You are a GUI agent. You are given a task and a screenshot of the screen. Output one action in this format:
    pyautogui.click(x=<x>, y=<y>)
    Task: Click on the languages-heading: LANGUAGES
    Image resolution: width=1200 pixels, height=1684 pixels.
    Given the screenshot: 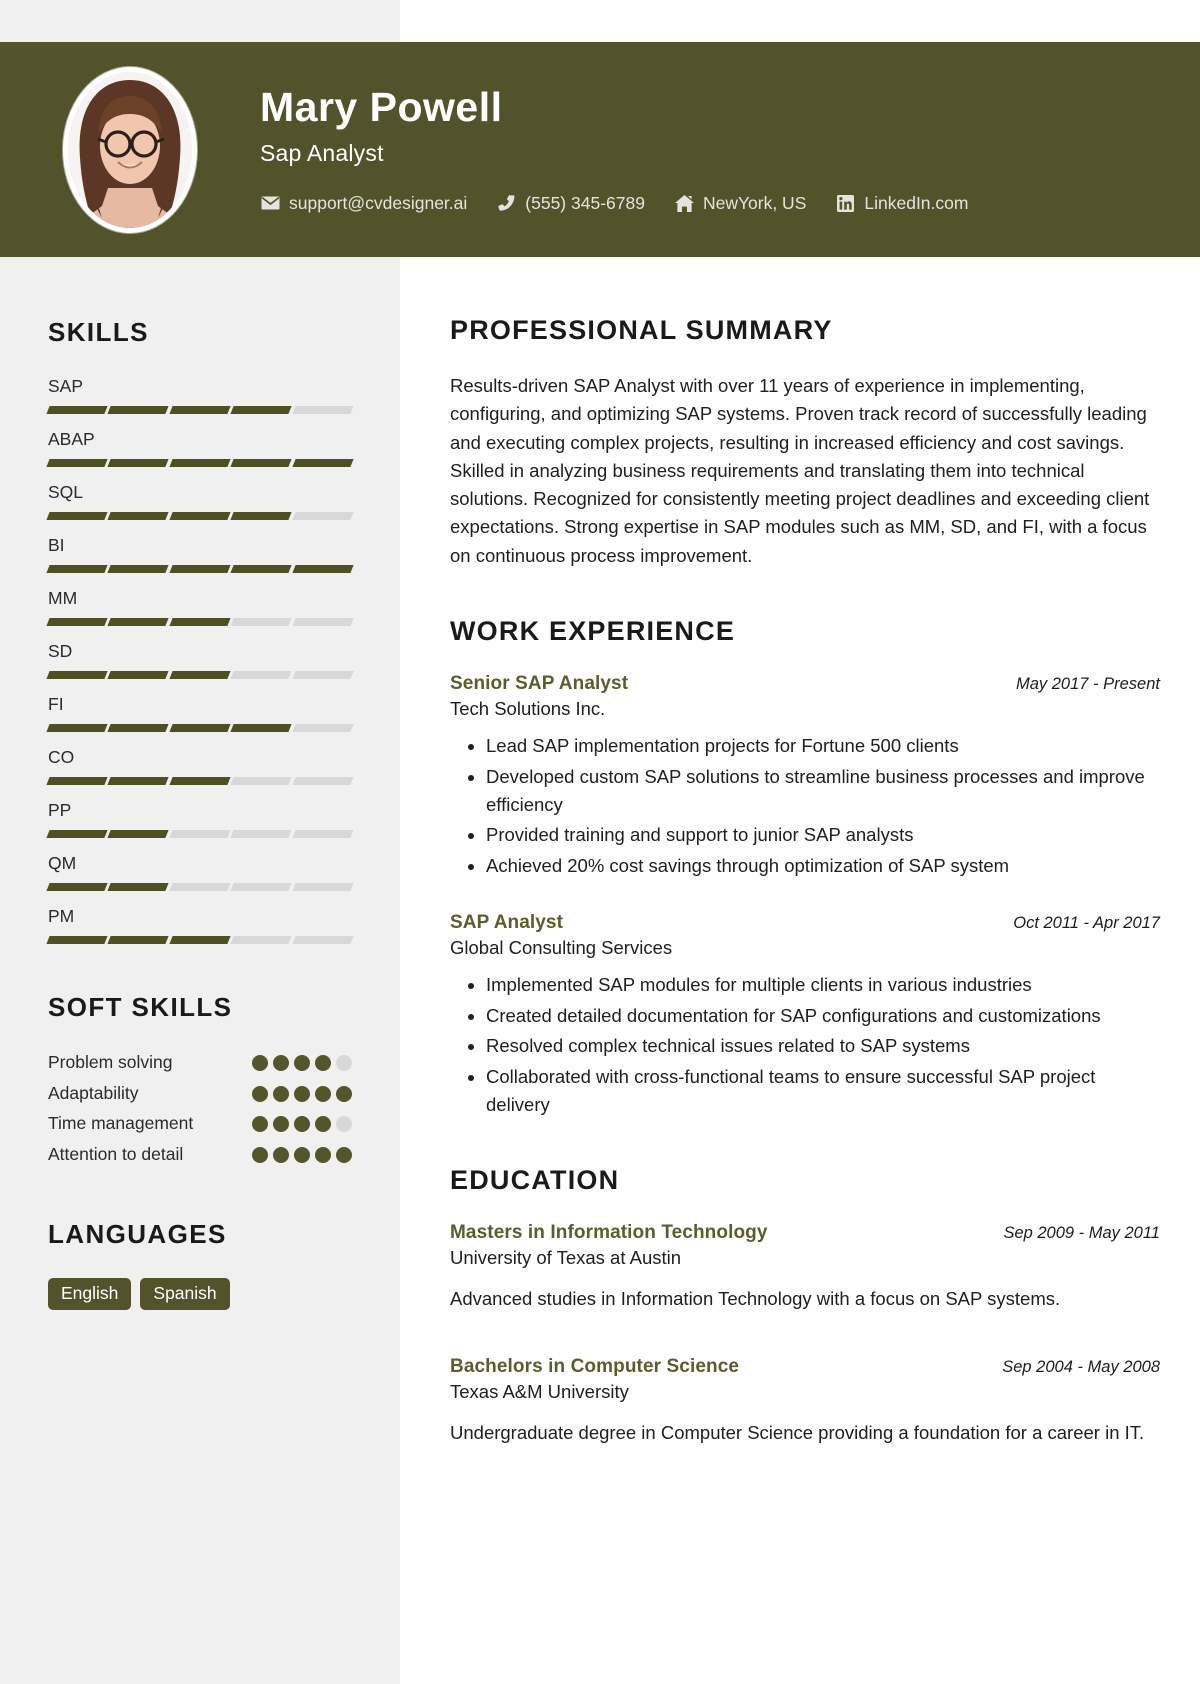 What is the action you would take?
    pyautogui.click(x=137, y=1233)
    